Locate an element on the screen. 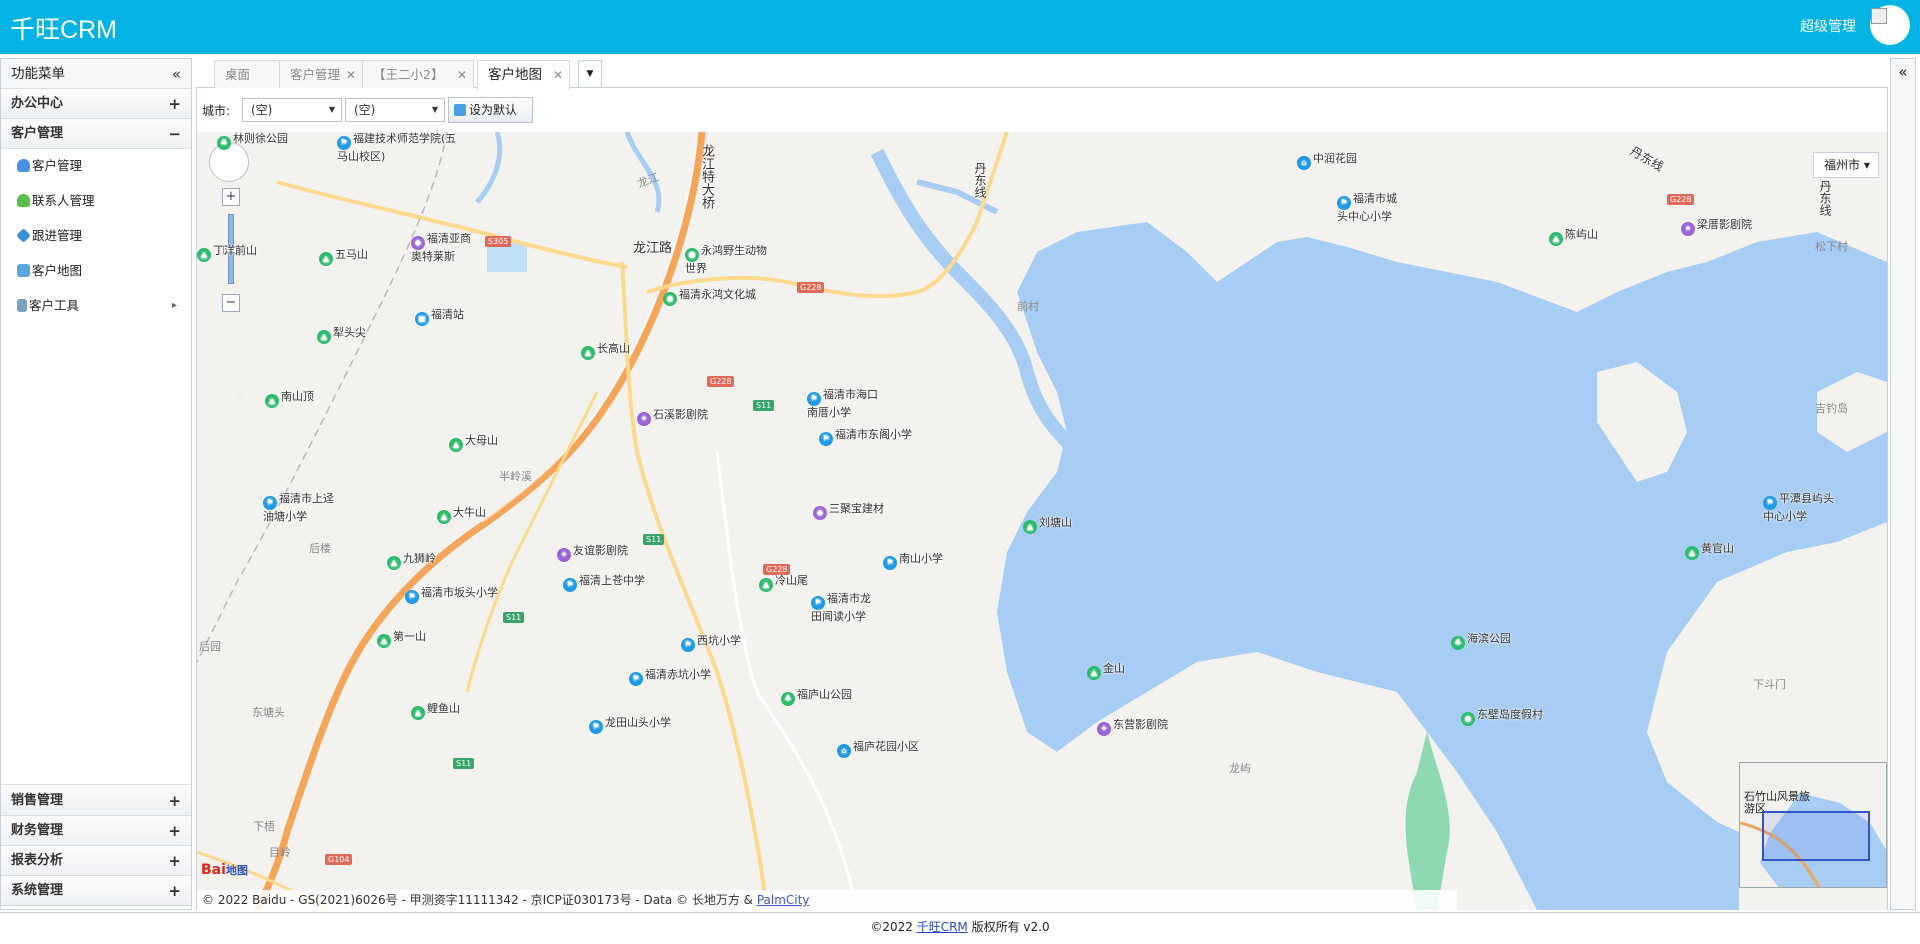 Image resolution: width=1920 pixels, height=944 pixels. tab-wang-er-xiao: 【王二小2】 ✕ is located at coordinates (418, 74).